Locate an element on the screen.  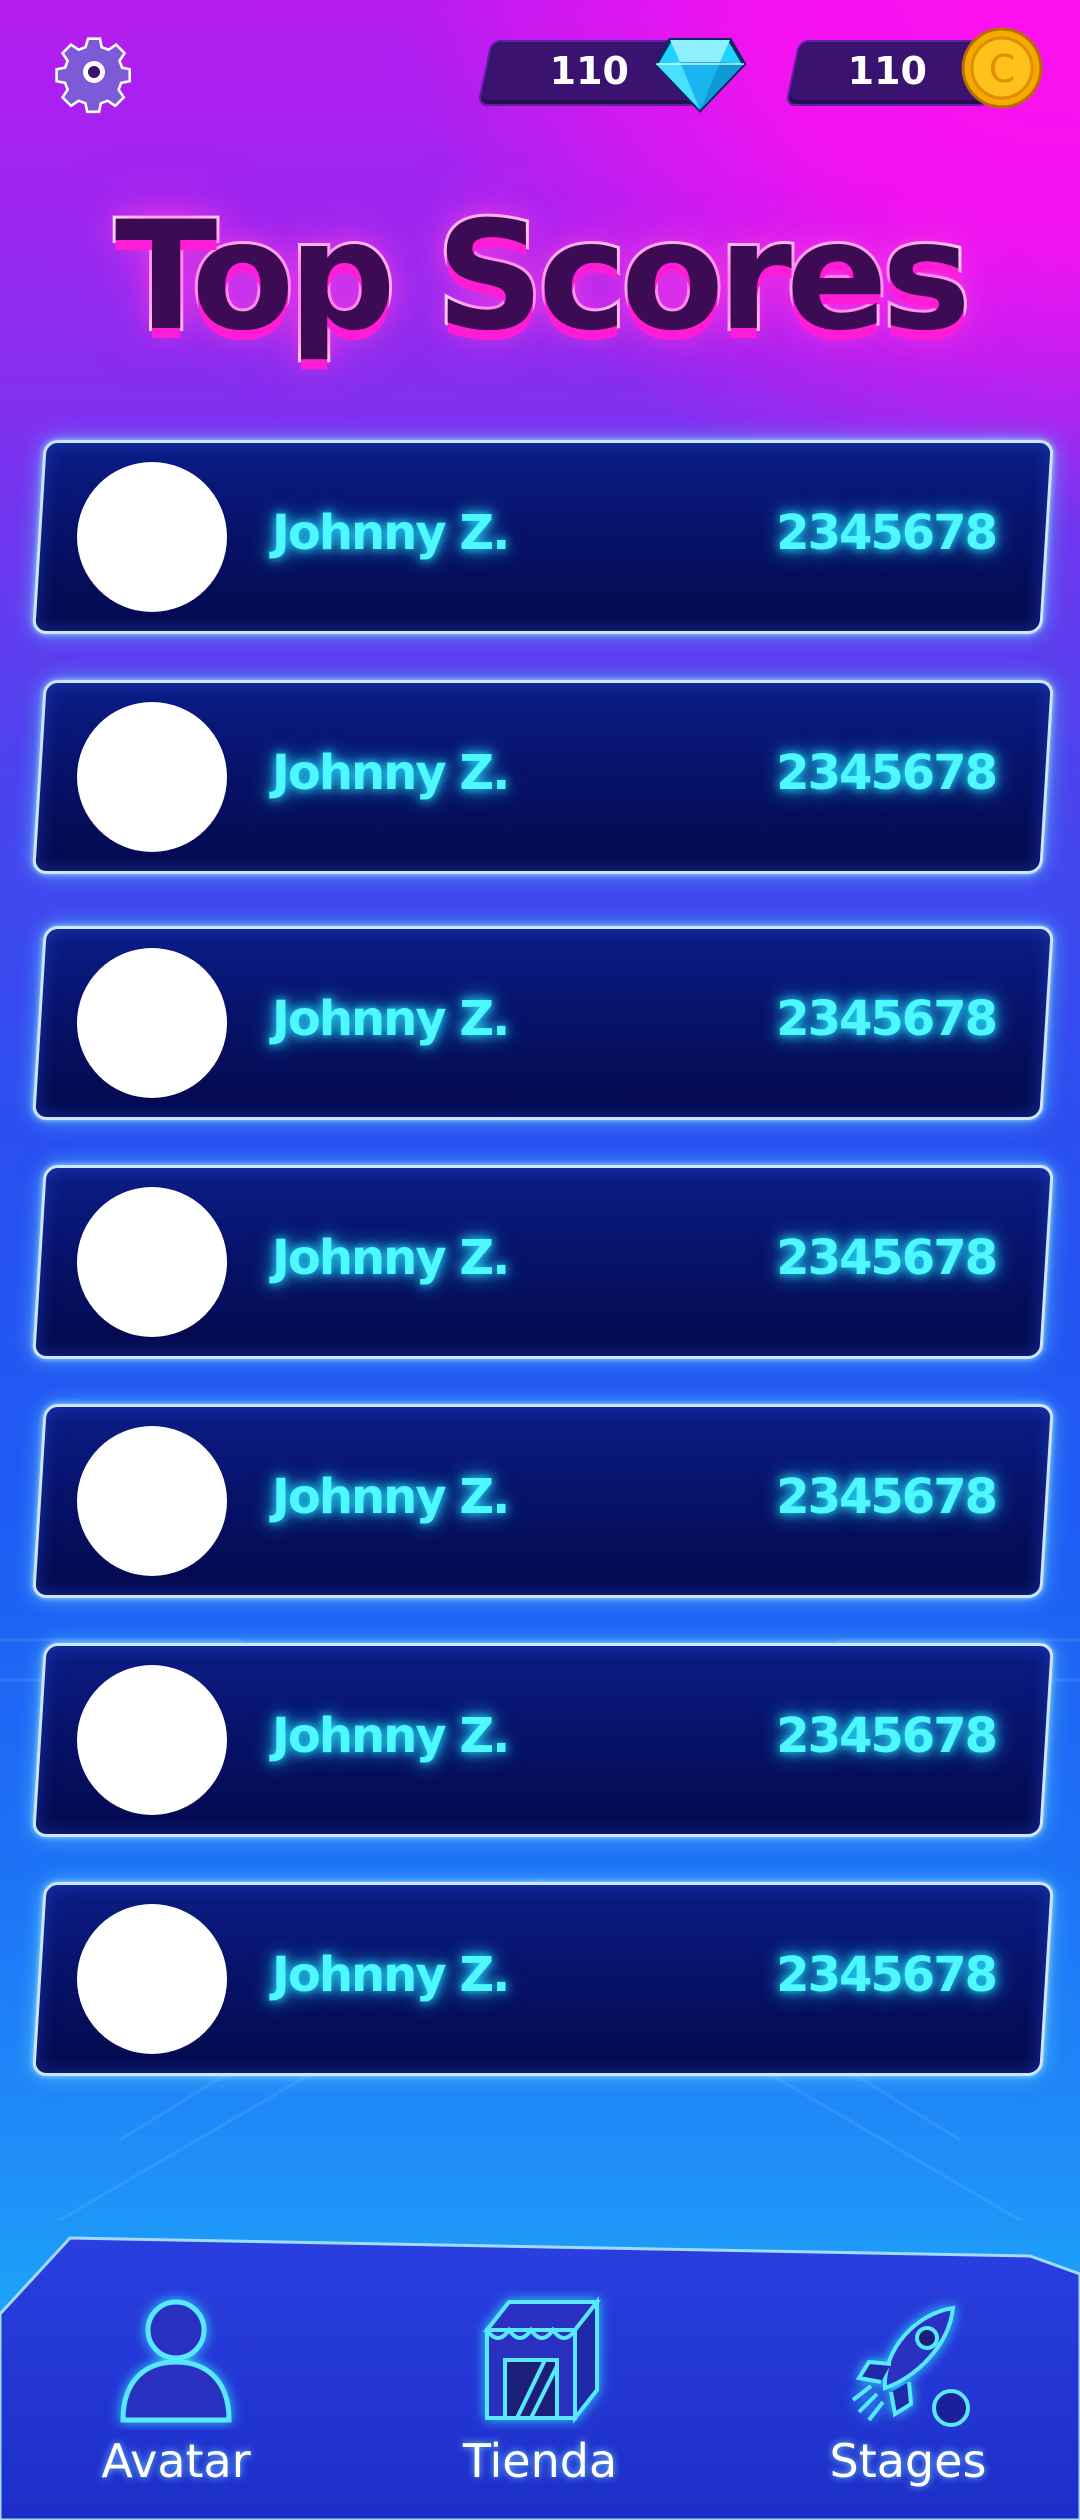
bottom-navigation: Avatar Tienda Stages is located at coordinates (540, 2377).